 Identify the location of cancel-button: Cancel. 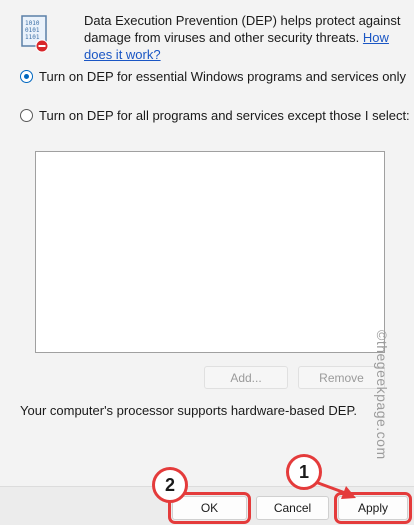
(292, 508).